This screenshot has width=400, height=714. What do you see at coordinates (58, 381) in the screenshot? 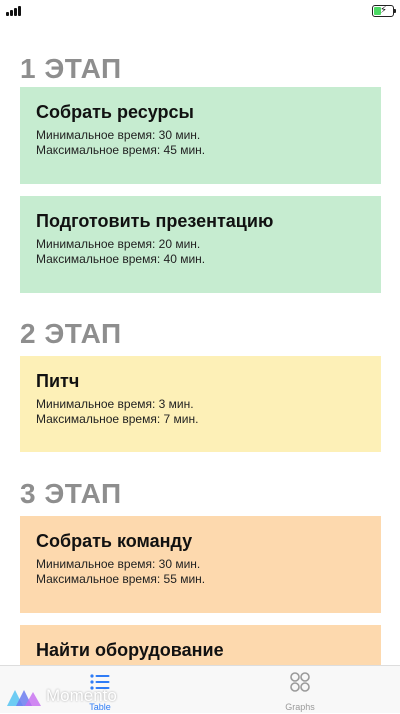
I see `task-title: Питч` at bounding box center [58, 381].